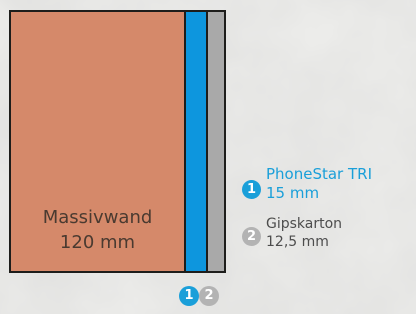 The image size is (416, 314). Describe the element at coordinates (297, 242) in the screenshot. I see `legend-material-thickness: 12,5 mm` at that location.